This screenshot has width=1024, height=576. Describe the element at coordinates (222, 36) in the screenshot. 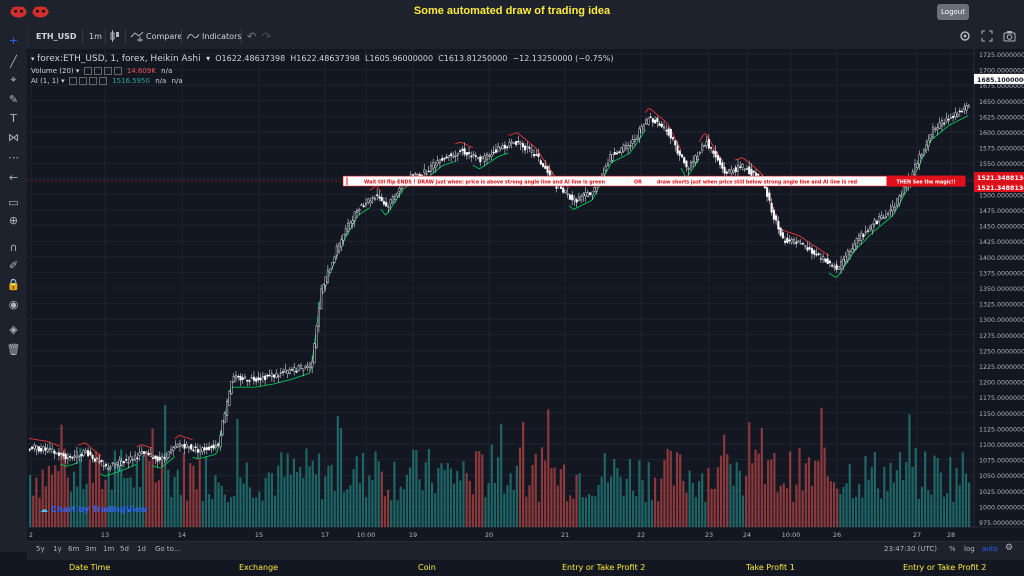

I see `indicators-button: Indicators` at that location.